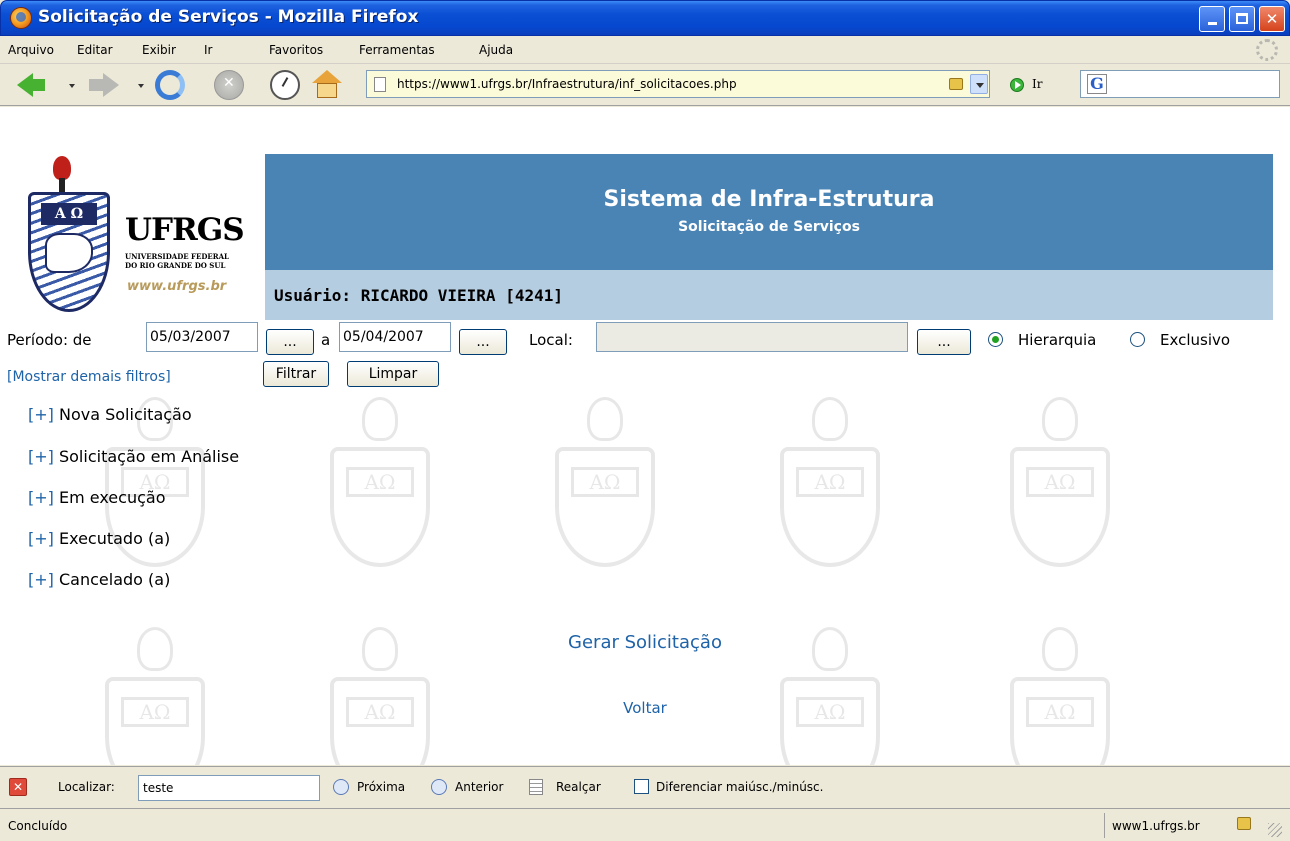 This screenshot has width=1290, height=841. I want to click on category-cancelado: [+] Cancelado (a), so click(99, 579).